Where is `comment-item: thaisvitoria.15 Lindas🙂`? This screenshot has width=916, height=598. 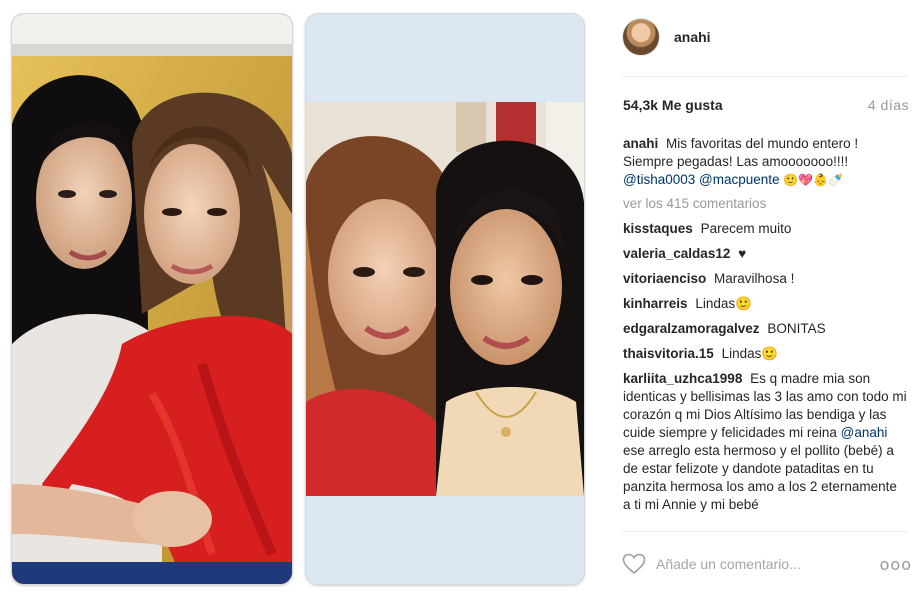
comment-item: thaisvitoria.15 Lindas🙂 is located at coordinates (765, 354).